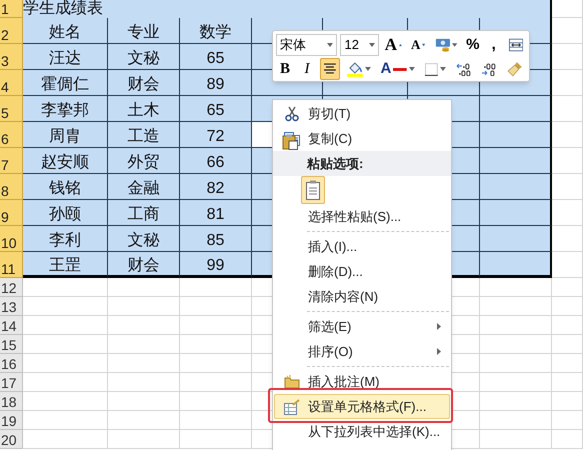 This screenshot has width=583, height=450. Describe the element at coordinates (11, 57) in the screenshot. I see `row-header: 3` at that location.